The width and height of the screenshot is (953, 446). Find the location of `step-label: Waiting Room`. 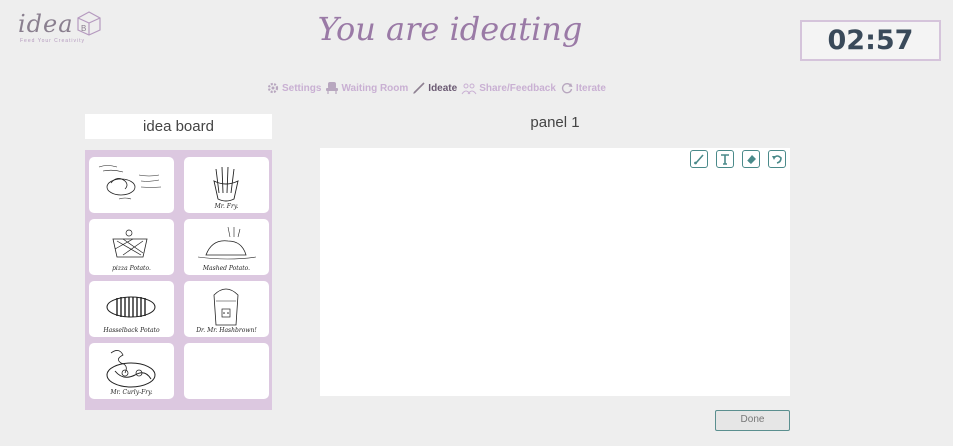

step-label: Waiting Room is located at coordinates (375, 88).